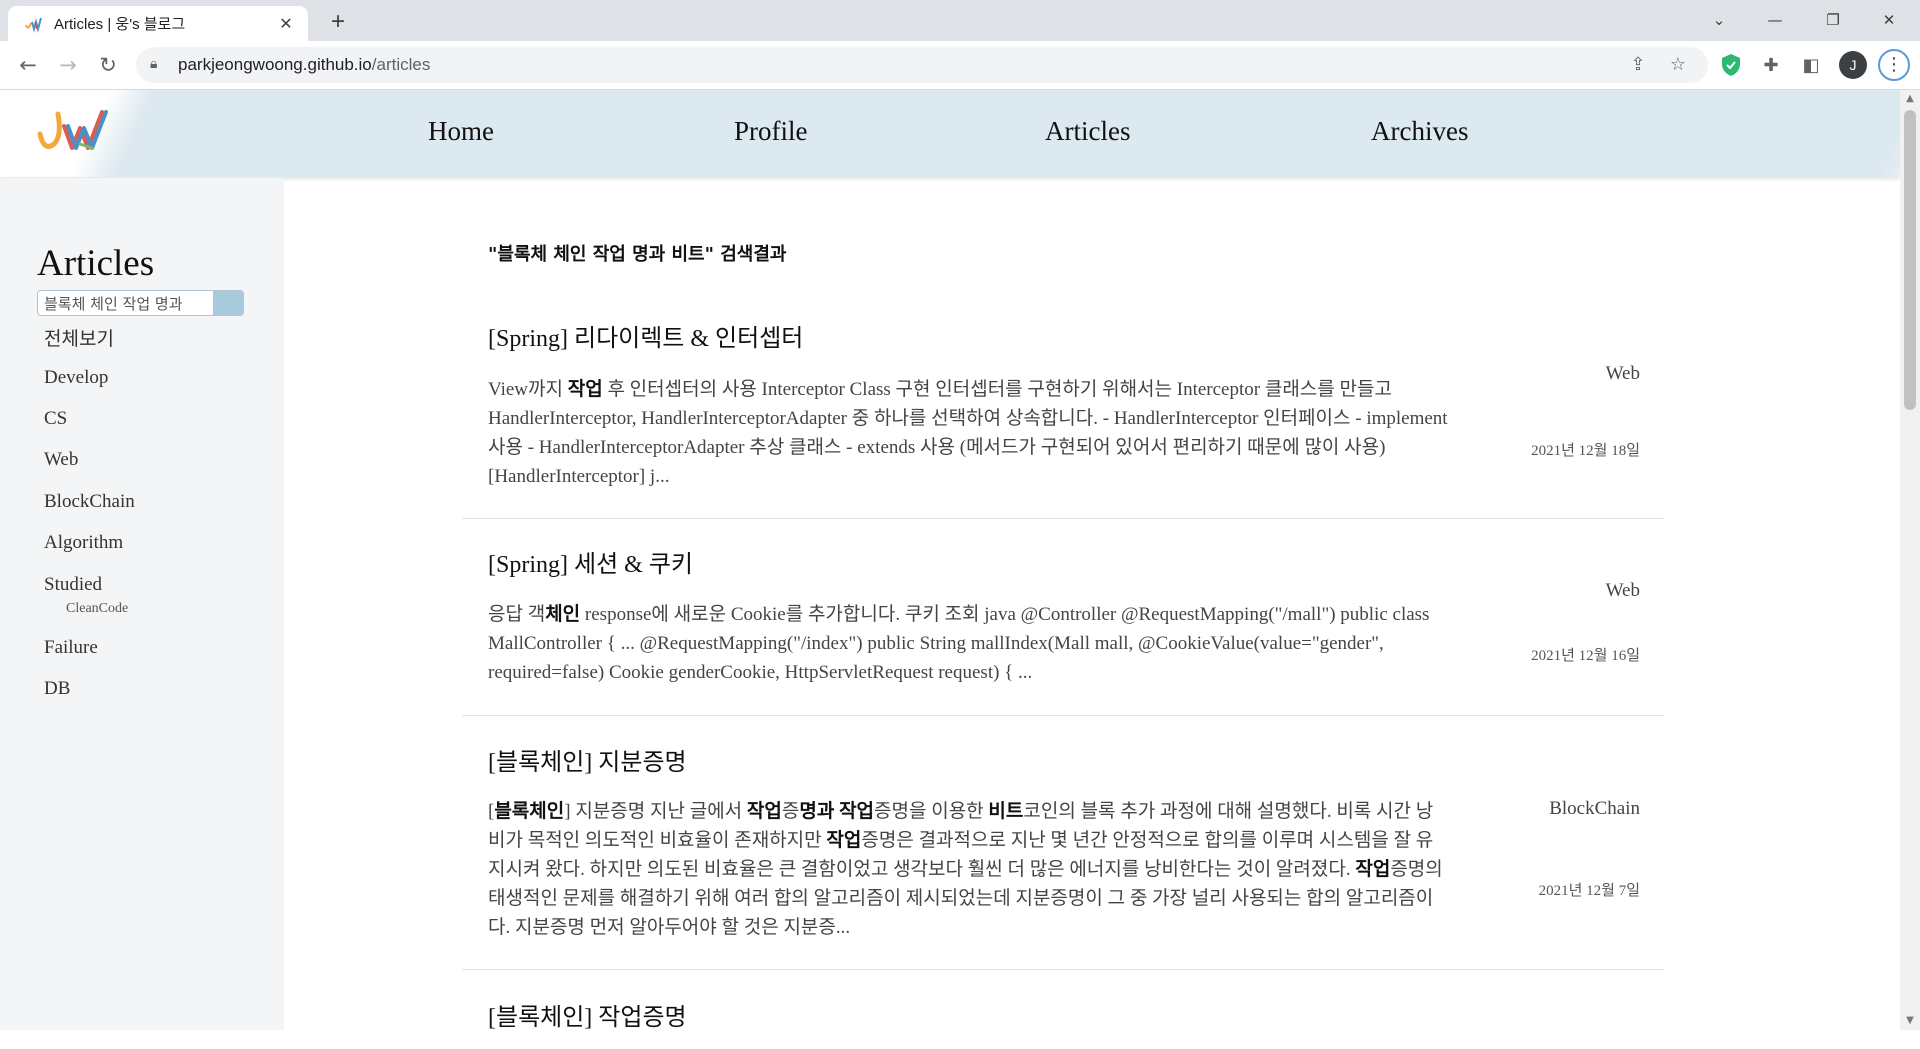 The height and width of the screenshot is (1049, 1920). Describe the element at coordinates (1771, 66) in the screenshot. I see `puzzle-extensions-icon: ✚` at that location.